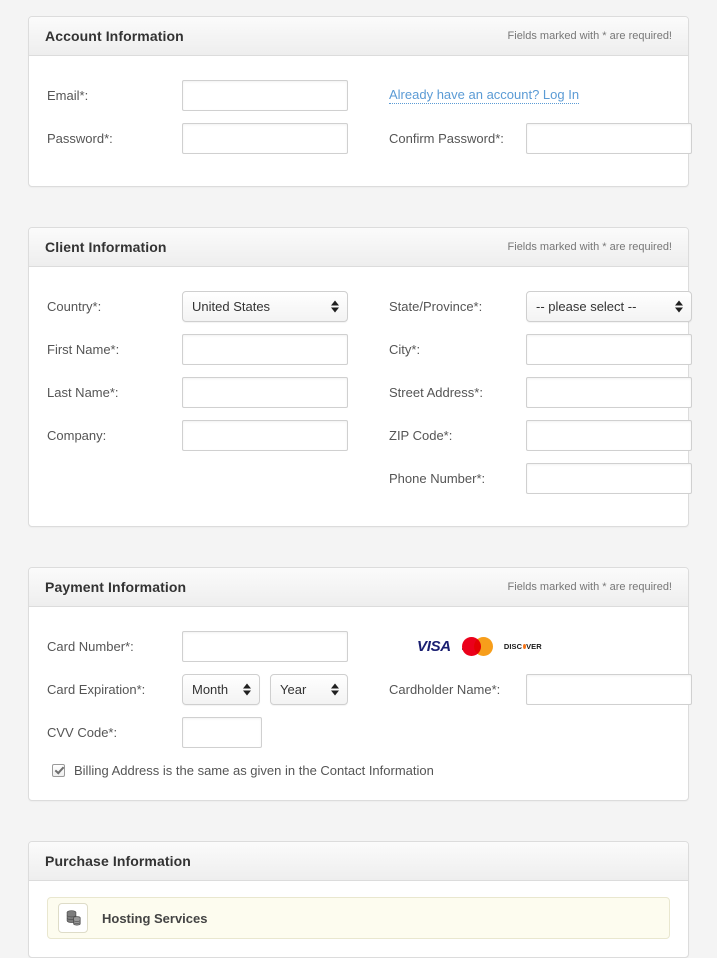  What do you see at coordinates (90, 646) in the screenshot?
I see `card-number-label: Card Number*:` at bounding box center [90, 646].